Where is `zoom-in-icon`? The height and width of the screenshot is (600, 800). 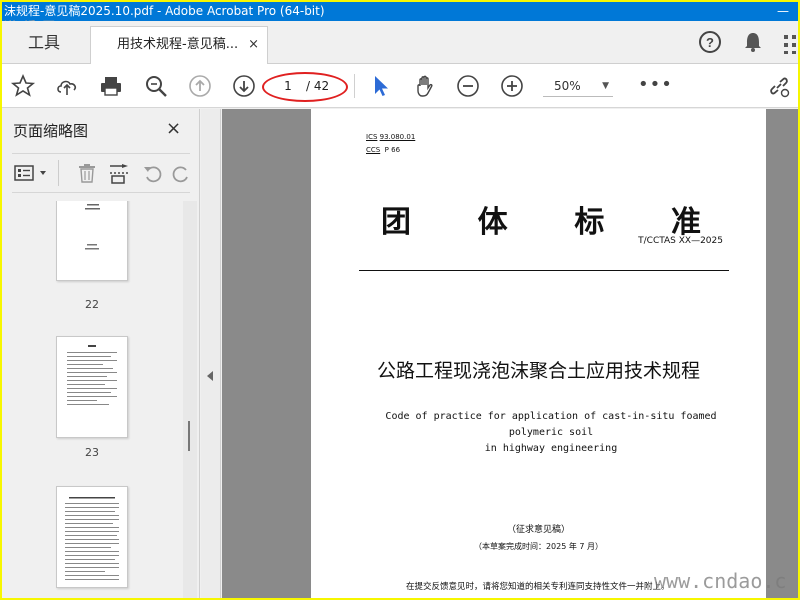 zoom-in-icon is located at coordinates (512, 86).